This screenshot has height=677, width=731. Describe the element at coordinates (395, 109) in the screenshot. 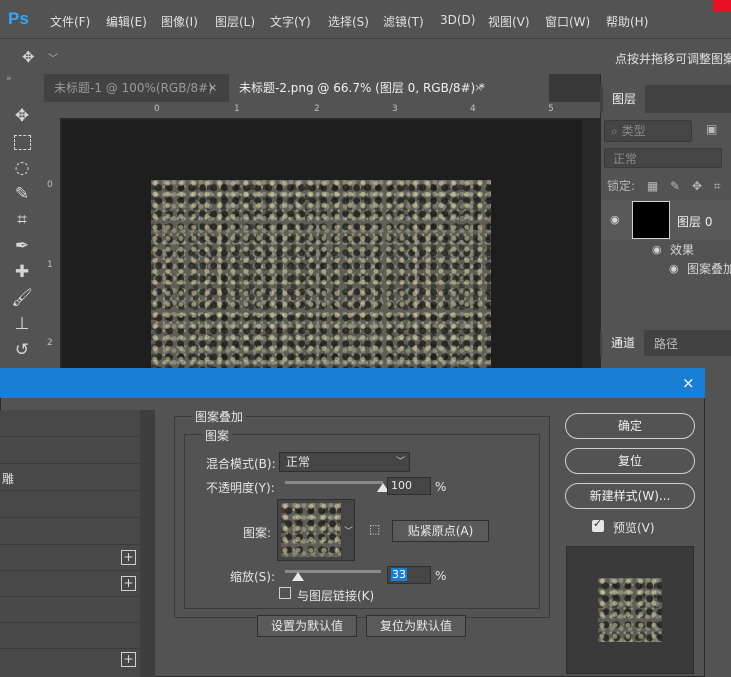

I see `ruler-tick-label: 3` at that location.